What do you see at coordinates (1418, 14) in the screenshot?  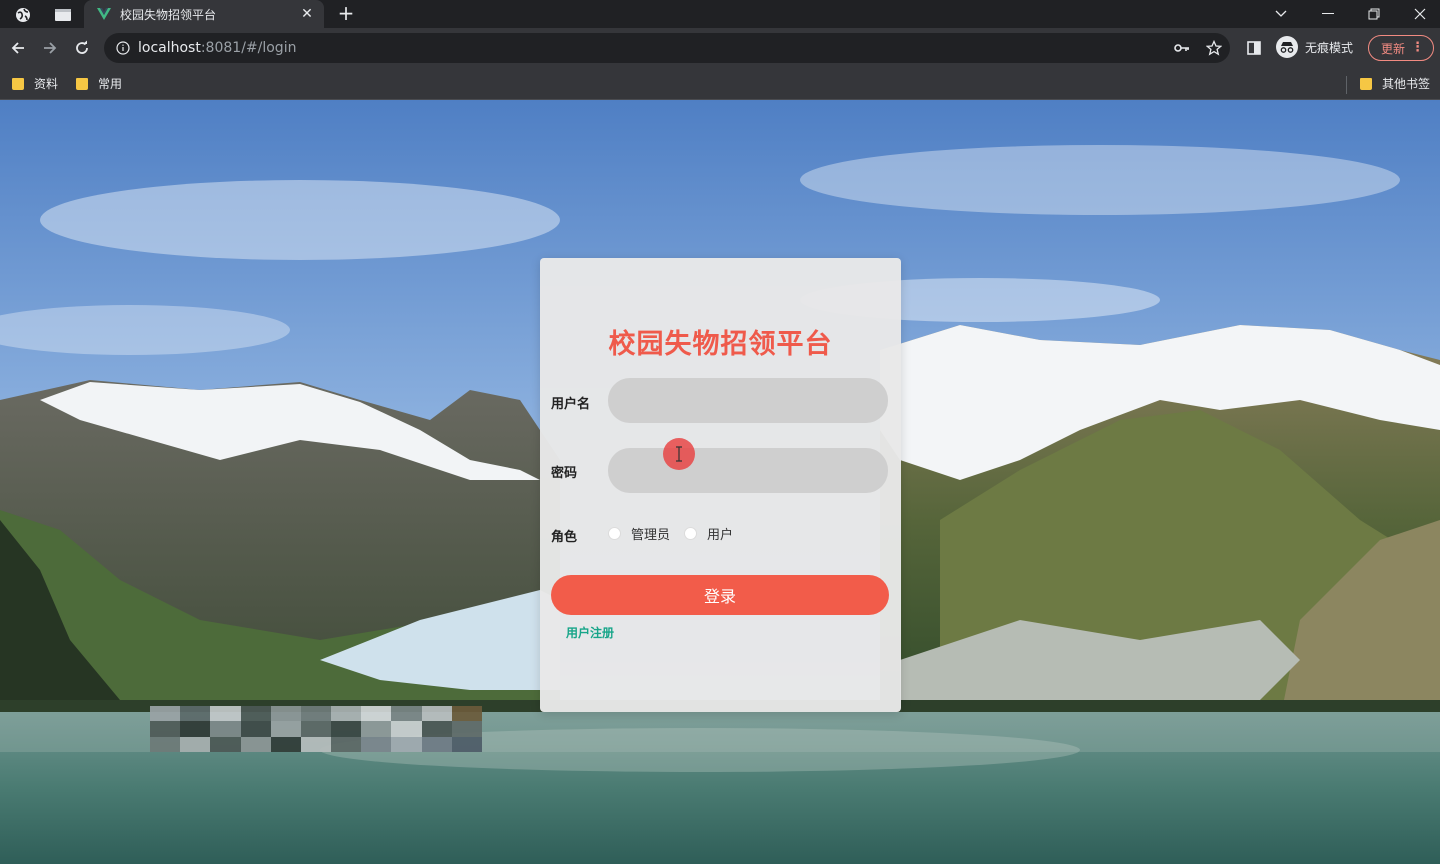 I see `close-window-icon` at bounding box center [1418, 14].